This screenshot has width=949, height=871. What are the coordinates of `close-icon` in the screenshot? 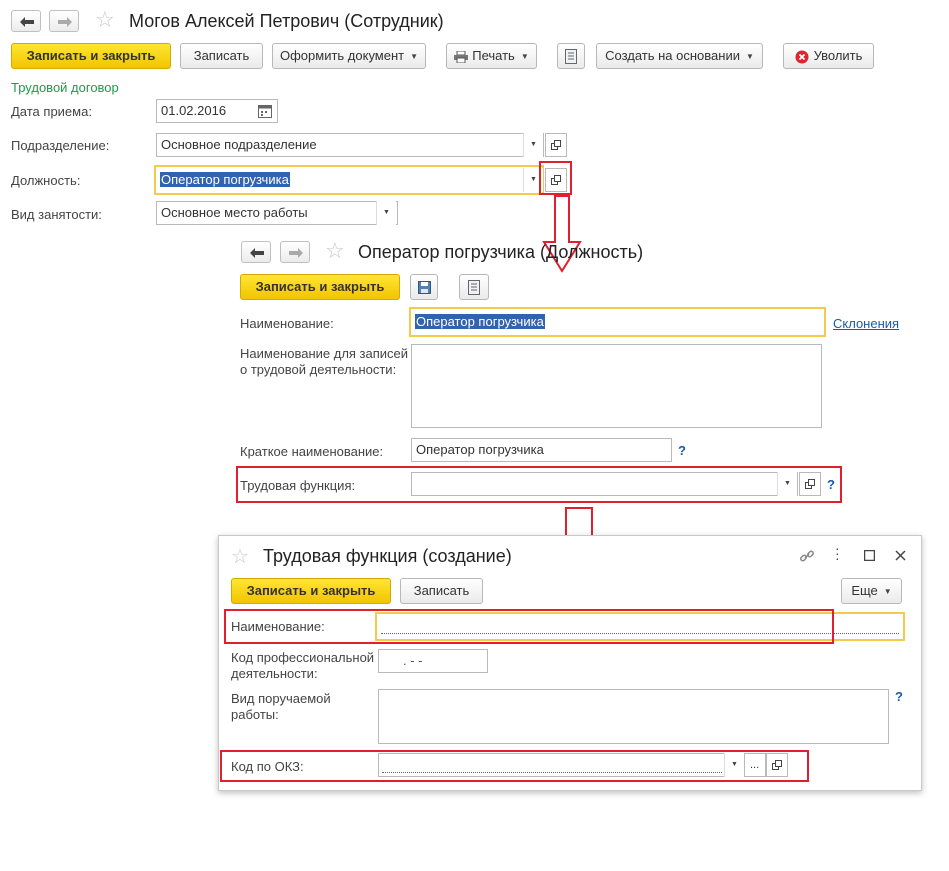 It's located at (900, 555).